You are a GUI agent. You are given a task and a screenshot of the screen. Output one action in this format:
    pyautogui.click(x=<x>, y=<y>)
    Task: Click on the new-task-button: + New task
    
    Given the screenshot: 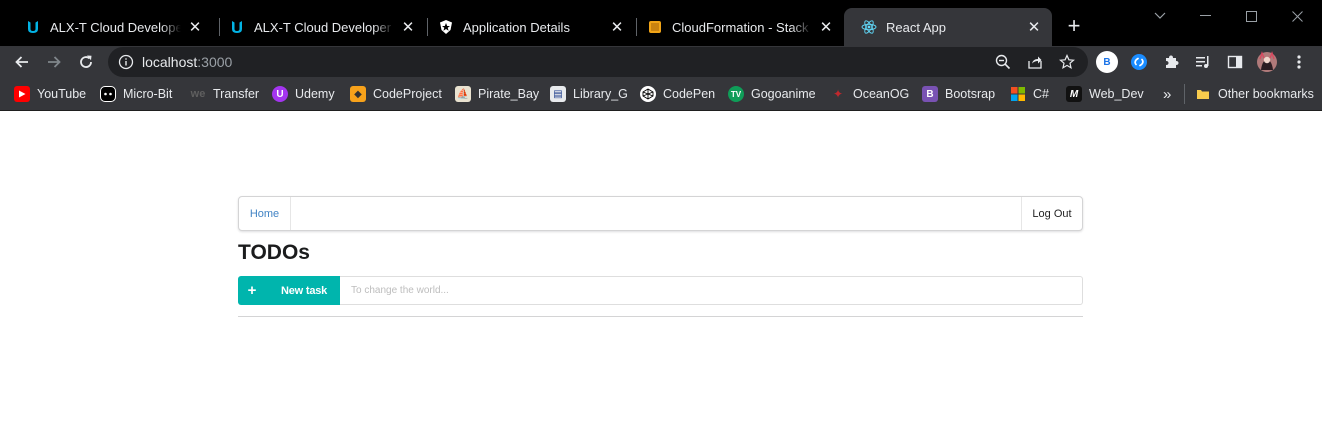 What is the action you would take?
    pyautogui.click(x=289, y=290)
    